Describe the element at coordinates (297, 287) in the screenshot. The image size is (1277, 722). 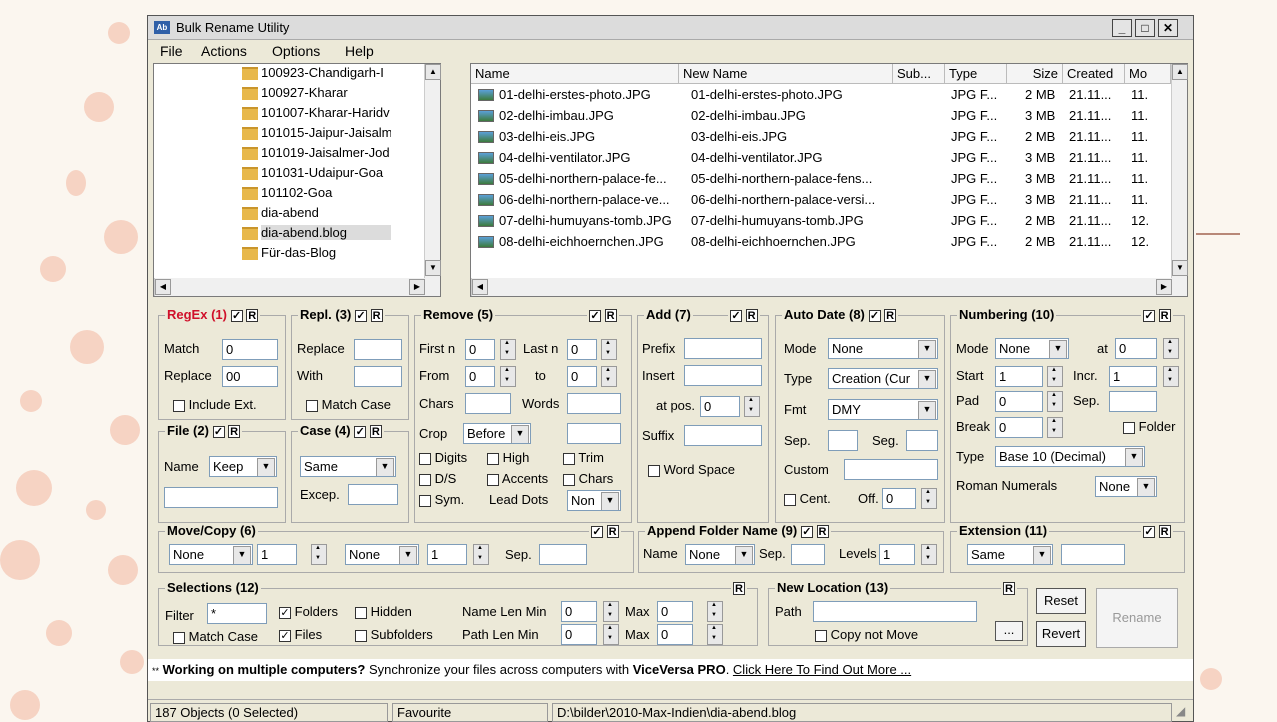
I see `tree-horizontal-scrollbar: ◀ ▶` at that location.